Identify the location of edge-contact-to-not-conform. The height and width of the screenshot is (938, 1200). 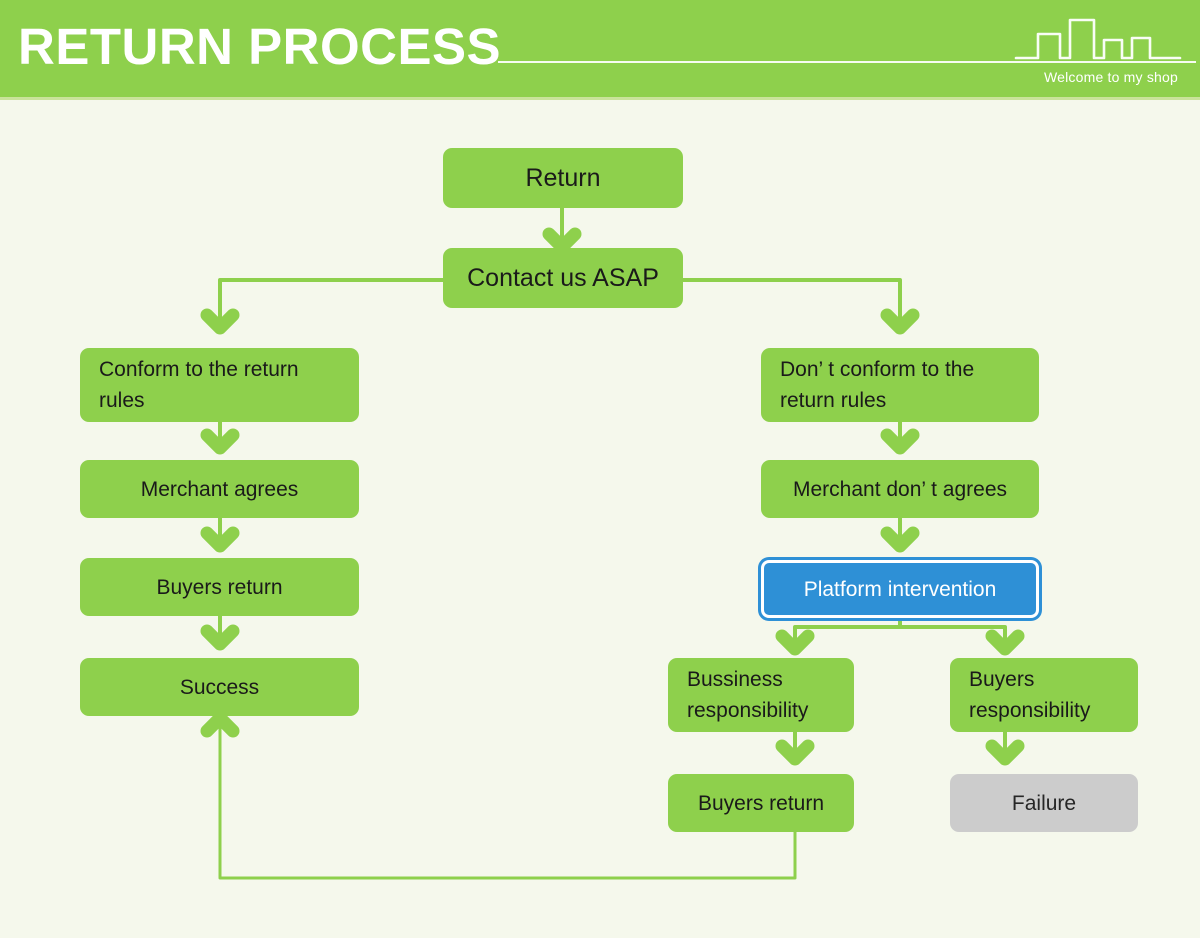
(791, 301).